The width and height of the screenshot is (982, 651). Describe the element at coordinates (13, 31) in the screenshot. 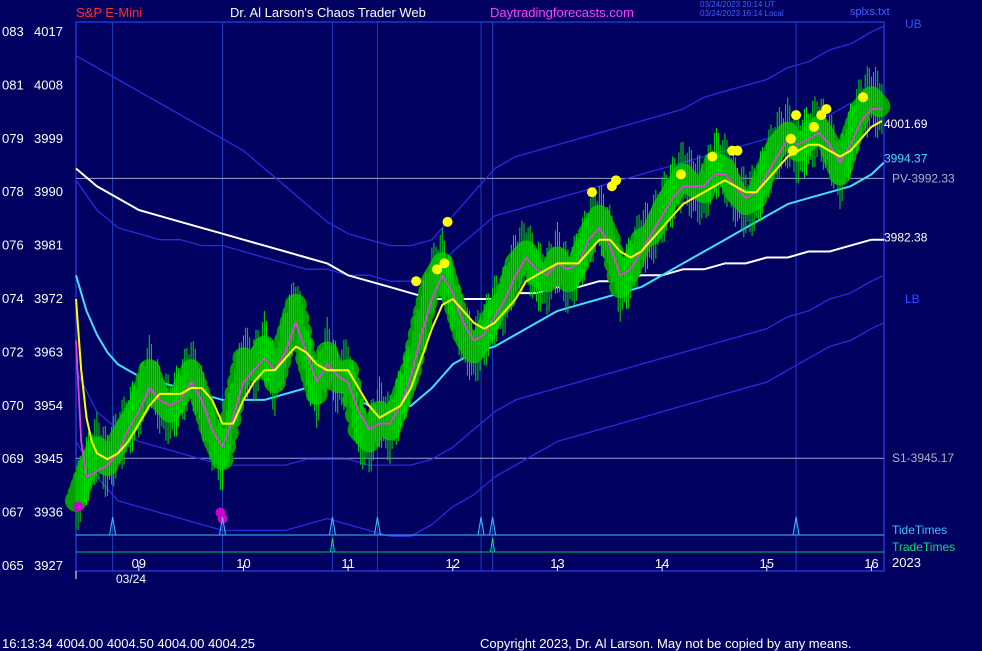

I see `y-code-label: 083` at that location.